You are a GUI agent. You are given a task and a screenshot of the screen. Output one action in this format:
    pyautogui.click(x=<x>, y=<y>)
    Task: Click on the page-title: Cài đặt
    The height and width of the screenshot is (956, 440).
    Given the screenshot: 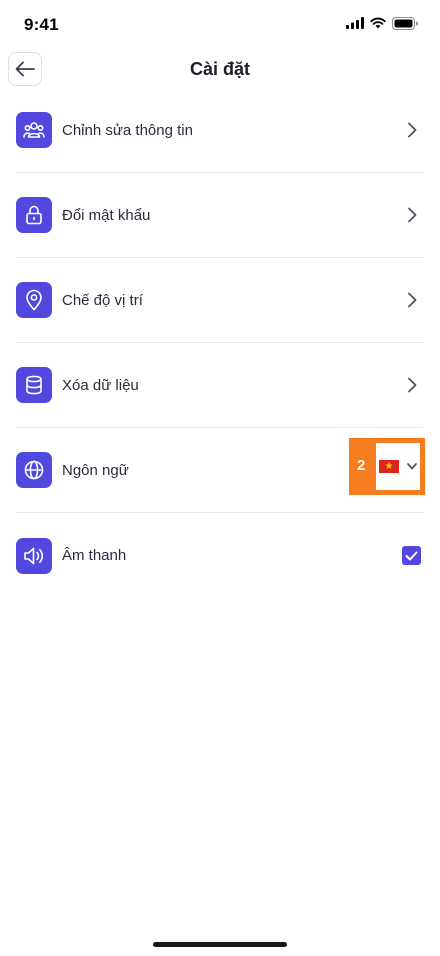 What is the action you would take?
    pyautogui.click(x=219, y=69)
    